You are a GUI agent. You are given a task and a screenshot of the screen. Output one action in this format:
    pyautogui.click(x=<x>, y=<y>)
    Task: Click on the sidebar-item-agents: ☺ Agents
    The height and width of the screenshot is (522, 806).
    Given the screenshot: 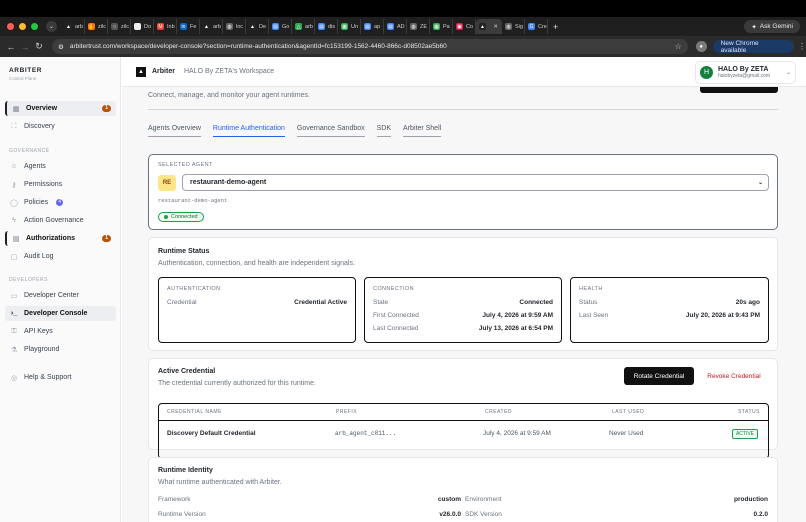 What is the action you would take?
    pyautogui.click(x=60, y=166)
    